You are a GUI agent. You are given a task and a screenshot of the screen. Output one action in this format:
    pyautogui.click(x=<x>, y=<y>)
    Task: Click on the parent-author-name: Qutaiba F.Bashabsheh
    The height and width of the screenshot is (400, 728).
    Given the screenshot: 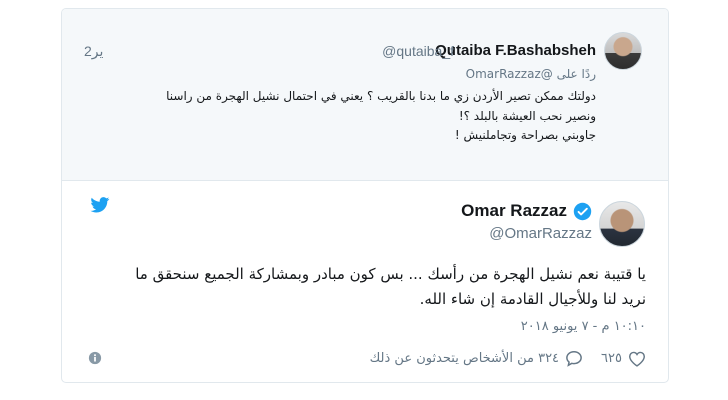 What is the action you would take?
    pyautogui.click(x=515, y=50)
    